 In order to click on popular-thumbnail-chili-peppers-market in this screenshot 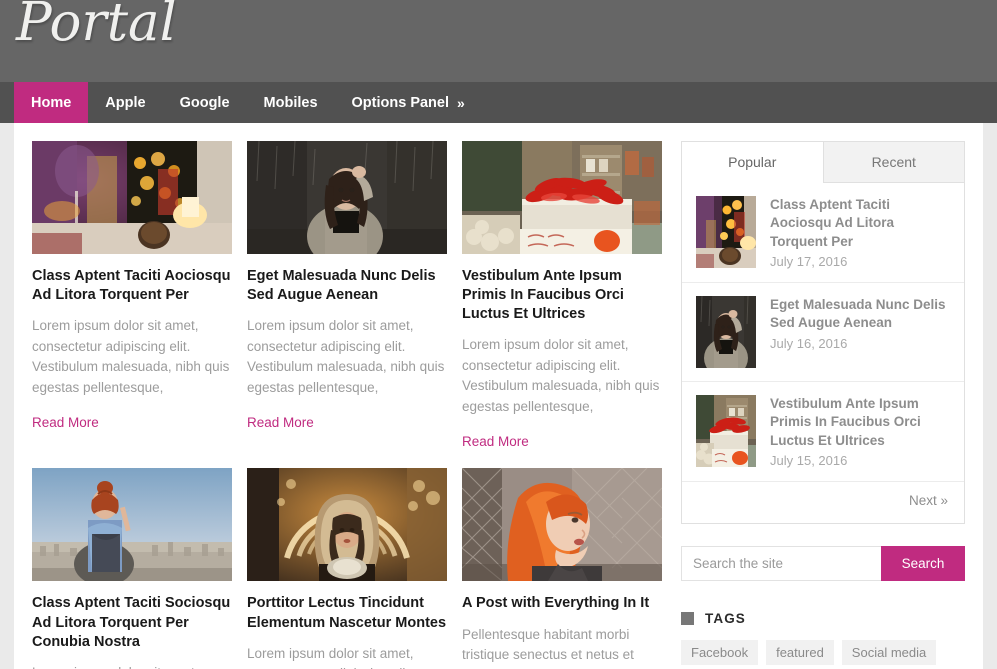, I will do `click(726, 431)`.